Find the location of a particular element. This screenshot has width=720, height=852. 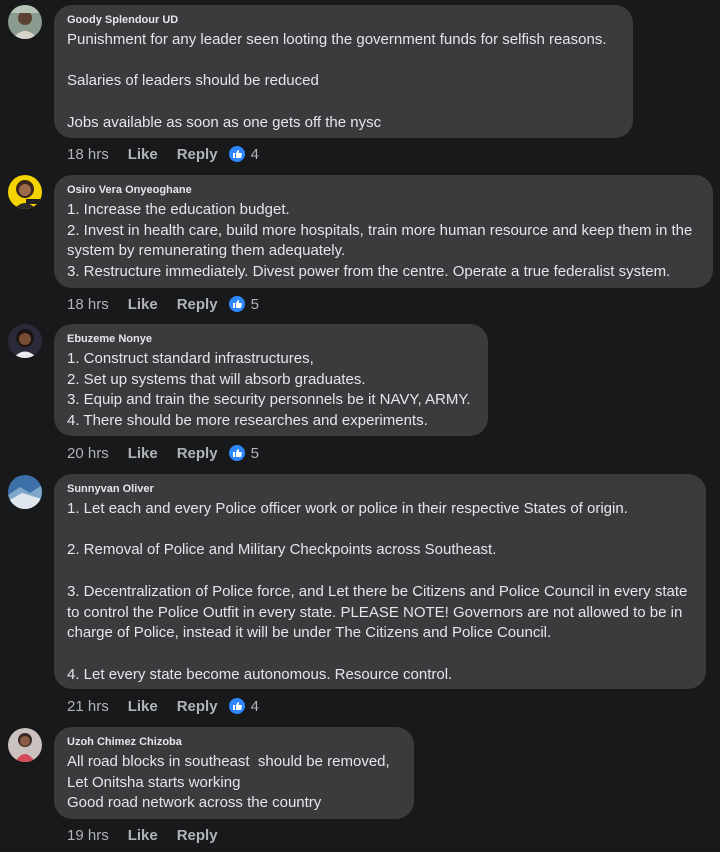

comment-timestamp: 21 hrs is located at coordinates (88, 706).